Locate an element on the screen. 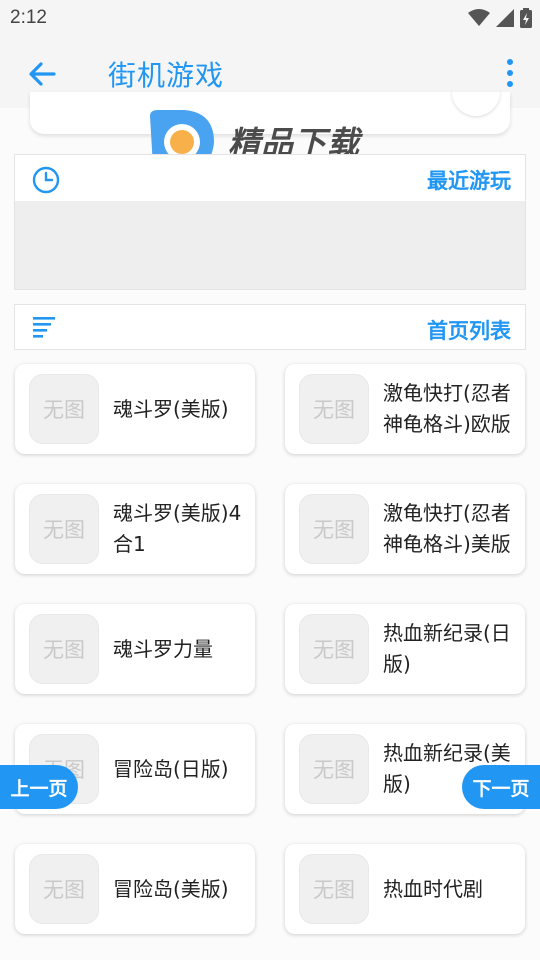  search-button is located at coordinates (476, 104).